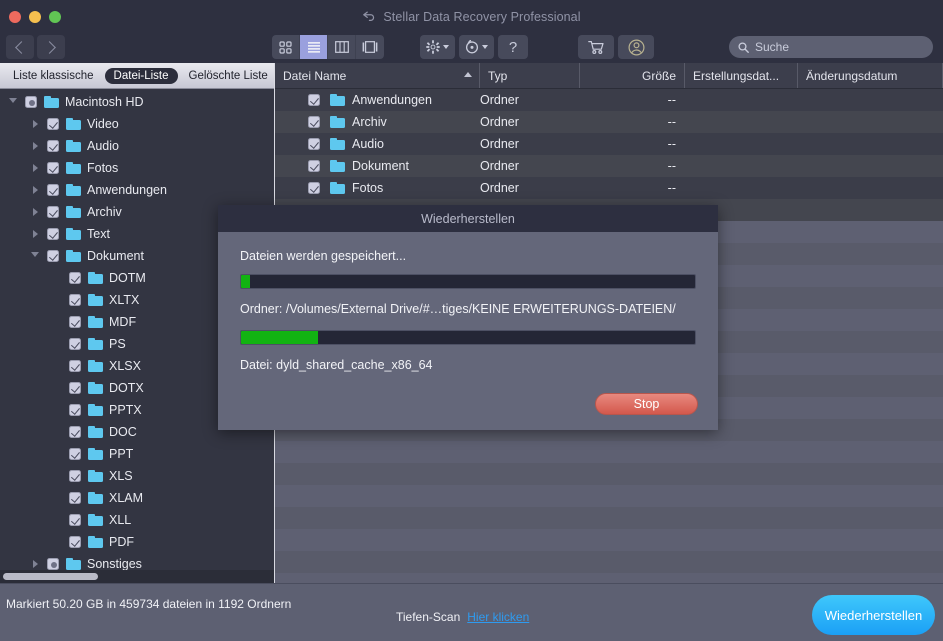  I want to click on tree-item: XLS, so click(137, 476).